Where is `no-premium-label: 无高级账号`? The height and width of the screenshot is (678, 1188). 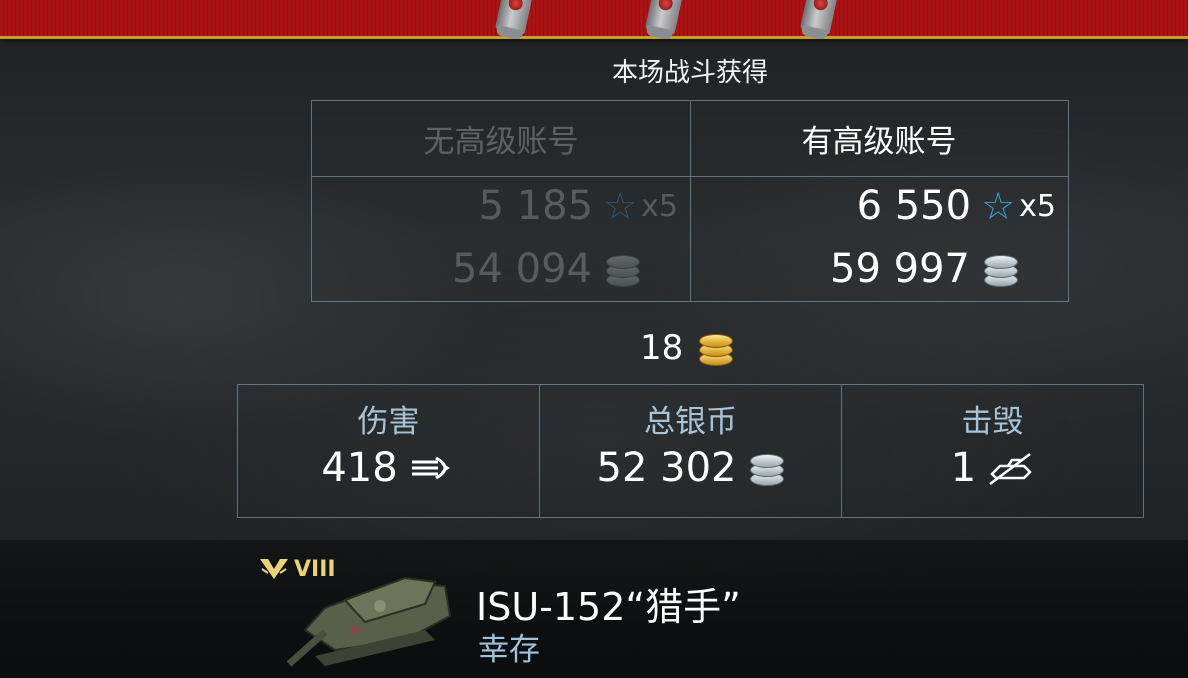 no-premium-label: 无高级账号 is located at coordinates (501, 139).